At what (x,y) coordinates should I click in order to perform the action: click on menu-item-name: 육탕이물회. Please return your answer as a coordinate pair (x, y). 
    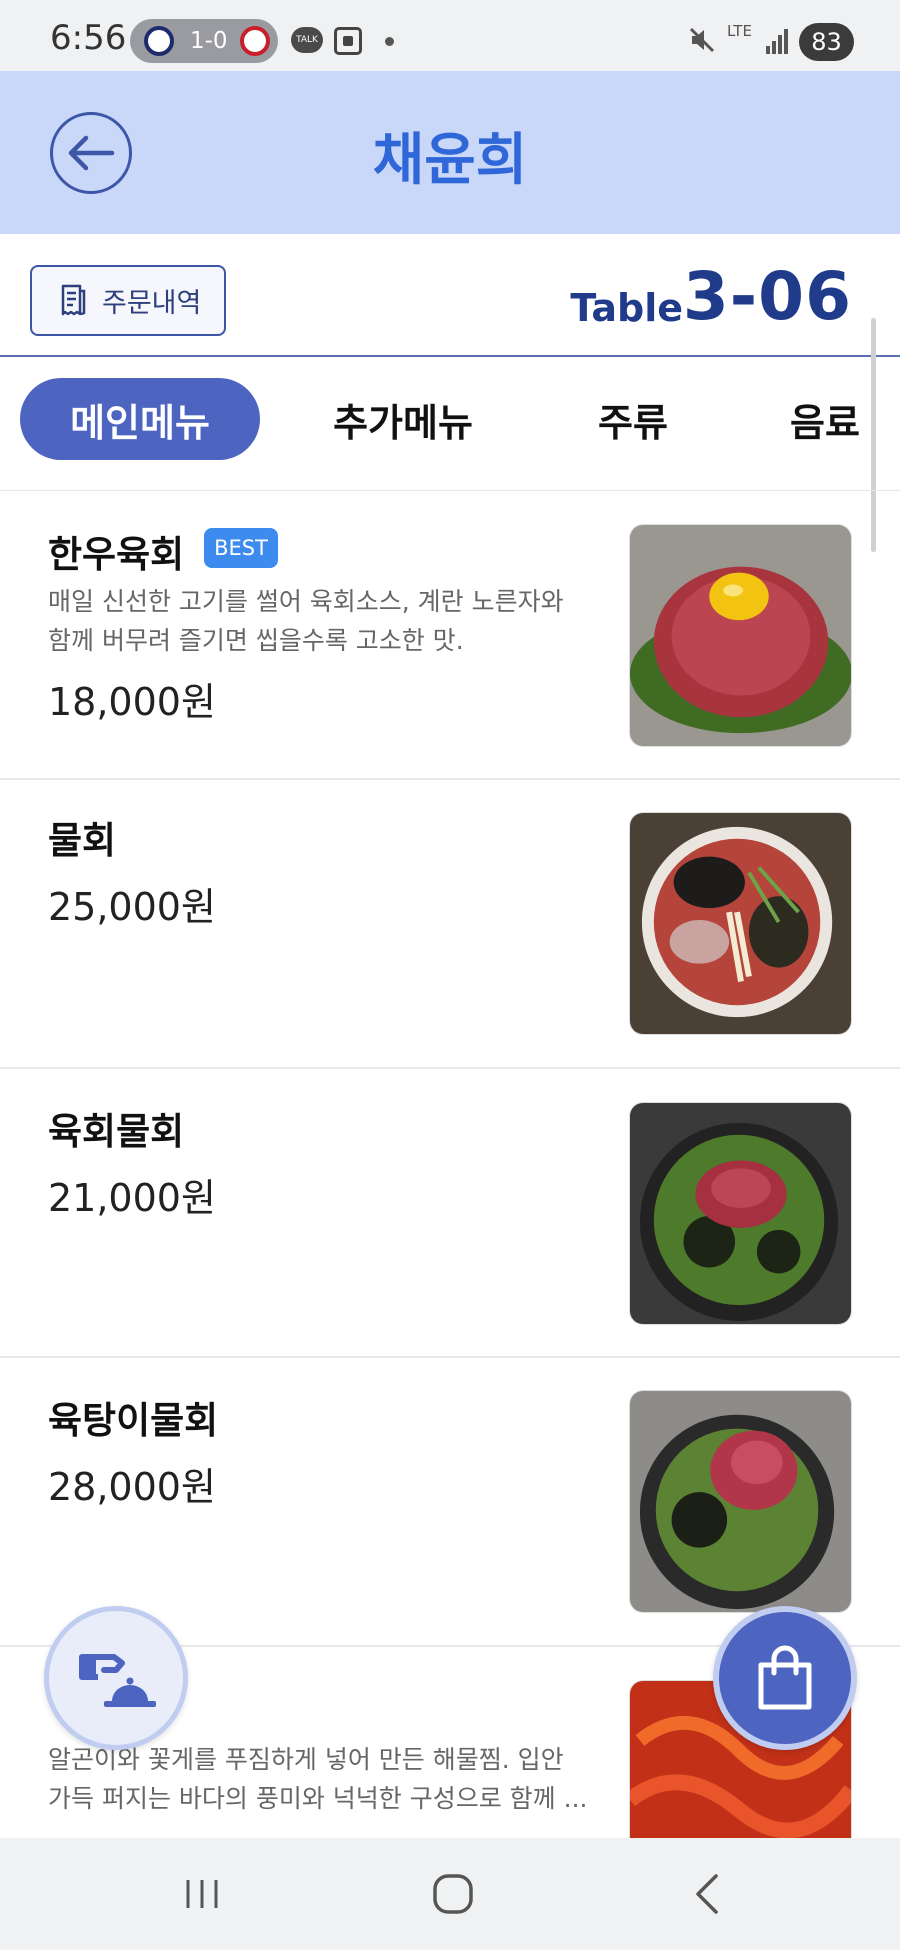
    Looking at the image, I should click on (133, 1420).